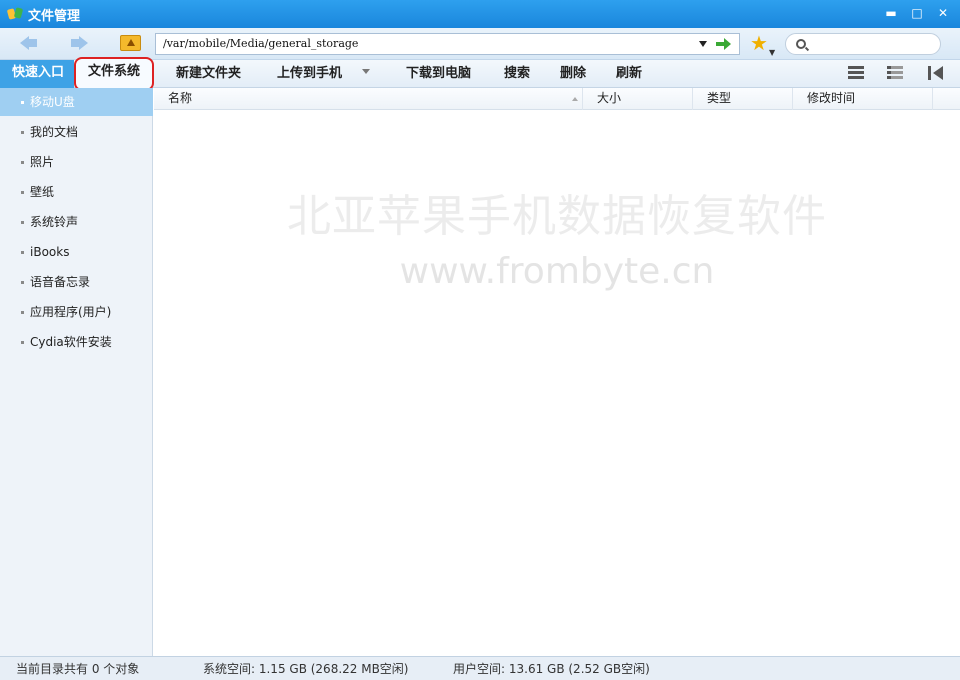 The width and height of the screenshot is (960, 680). I want to click on sort-asc-icon, so click(575, 99).